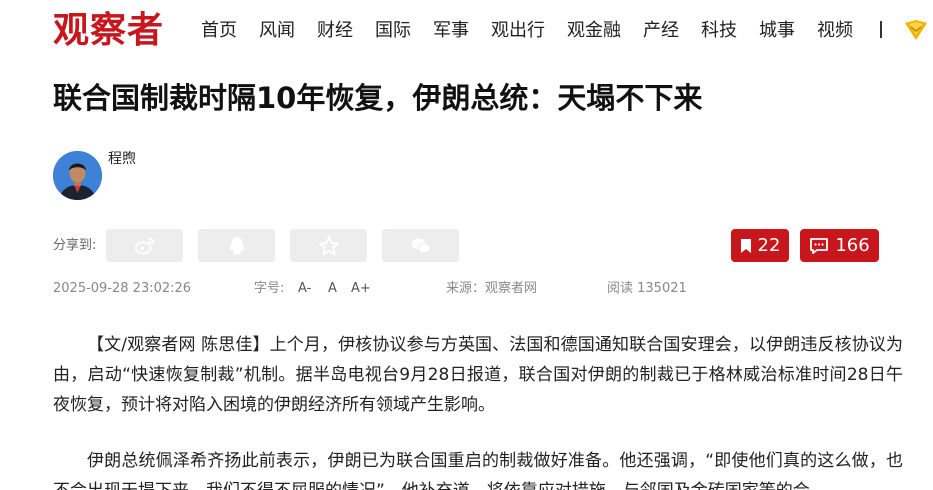 This screenshot has height=490, width=933. I want to click on author-avatar, so click(77, 175).